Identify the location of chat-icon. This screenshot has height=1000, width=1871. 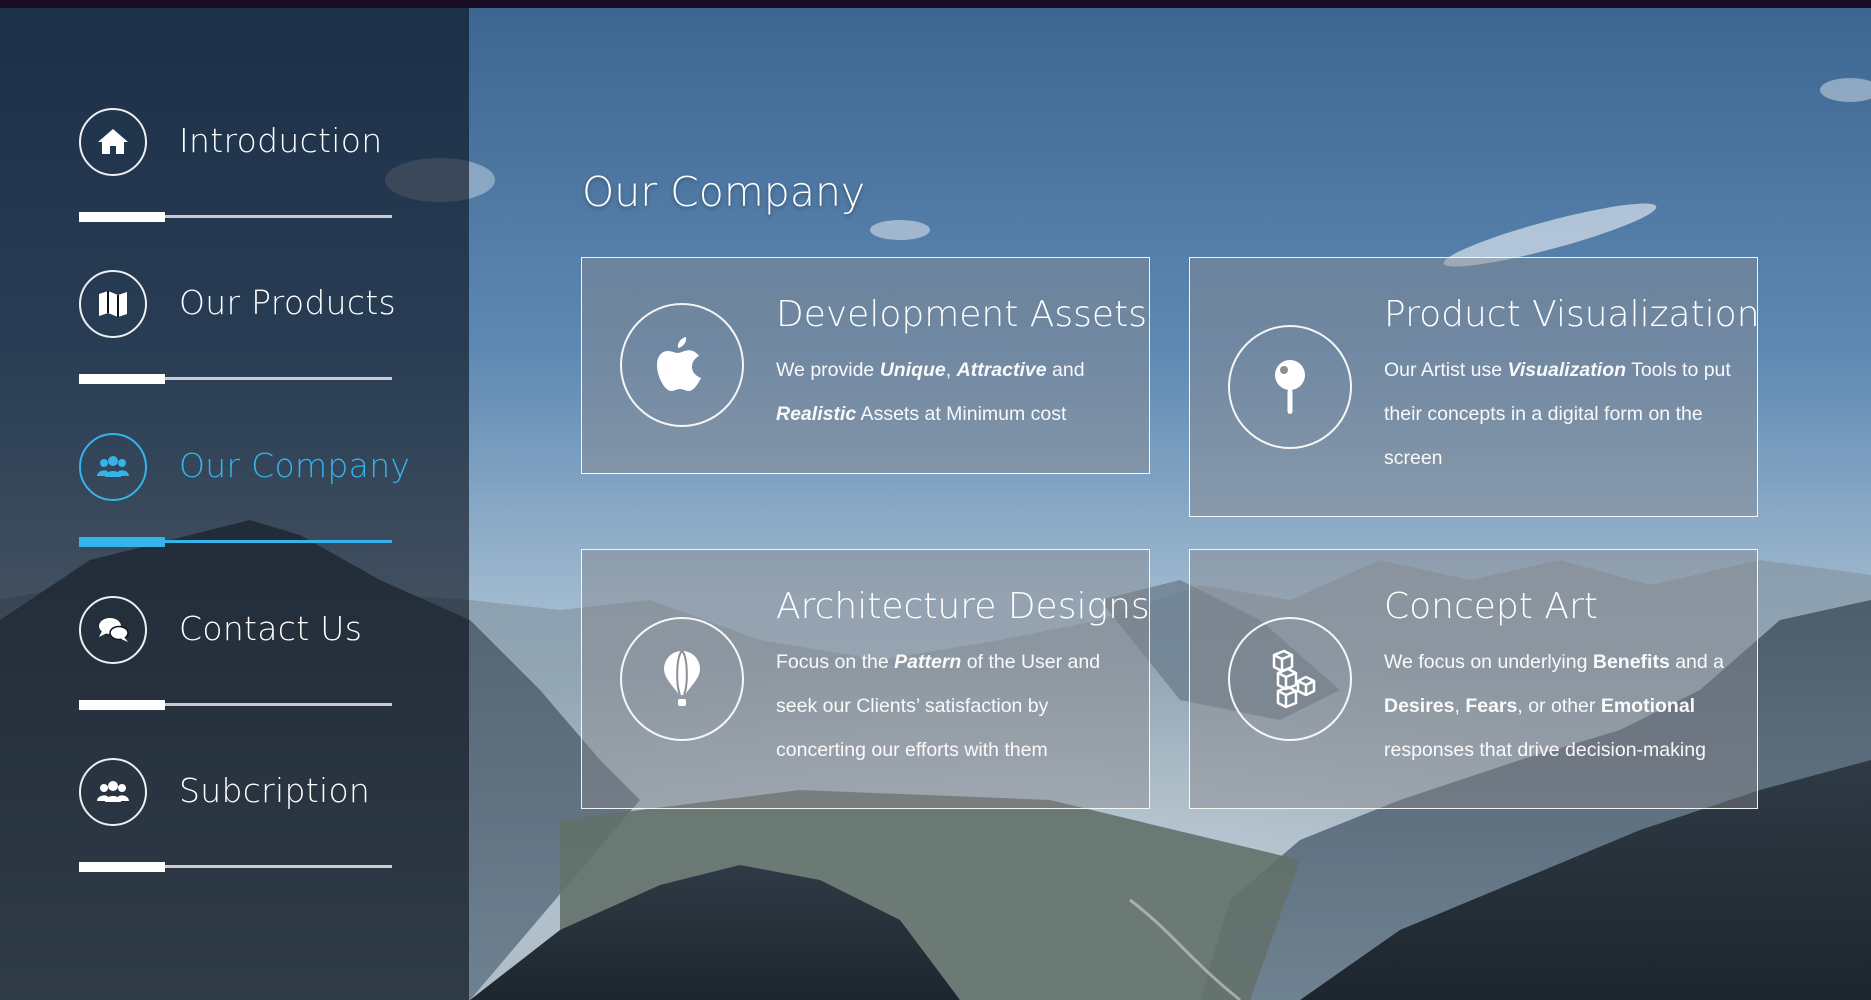
(113, 630).